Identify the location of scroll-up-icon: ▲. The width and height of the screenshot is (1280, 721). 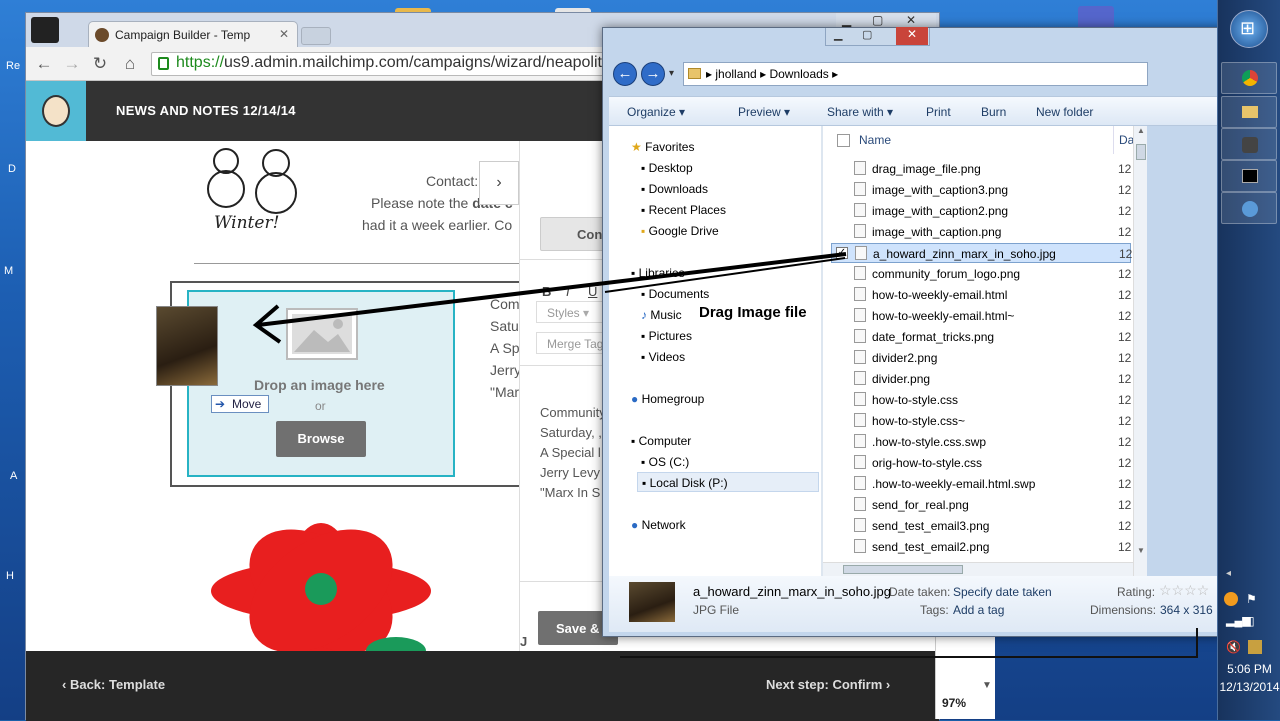
(1141, 130).